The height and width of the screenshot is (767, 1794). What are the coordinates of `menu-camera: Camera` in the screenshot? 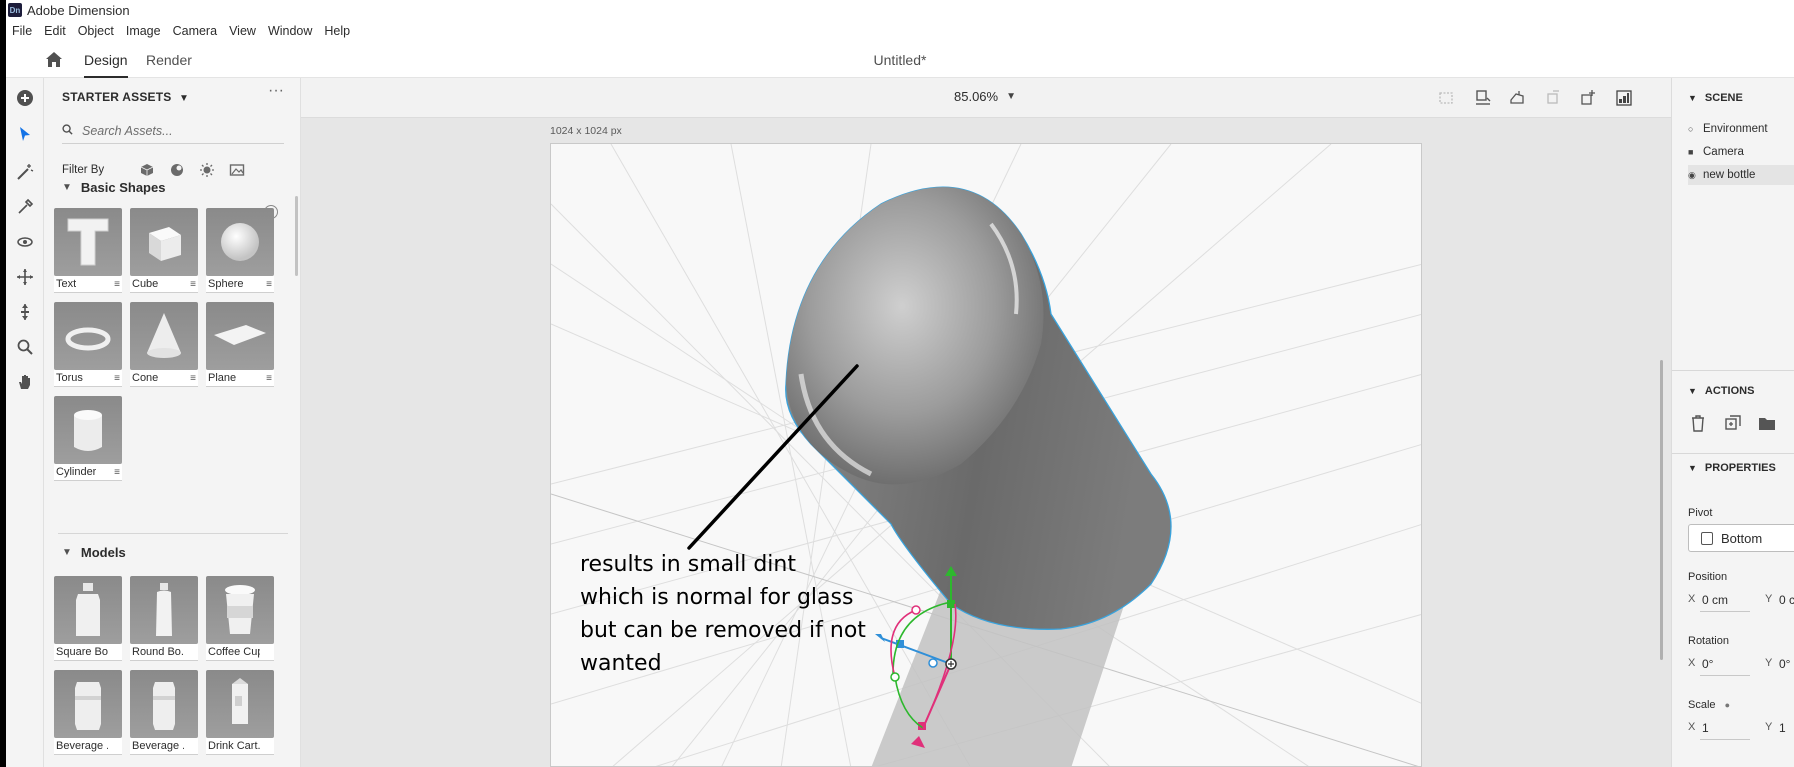 It's located at (195, 31).